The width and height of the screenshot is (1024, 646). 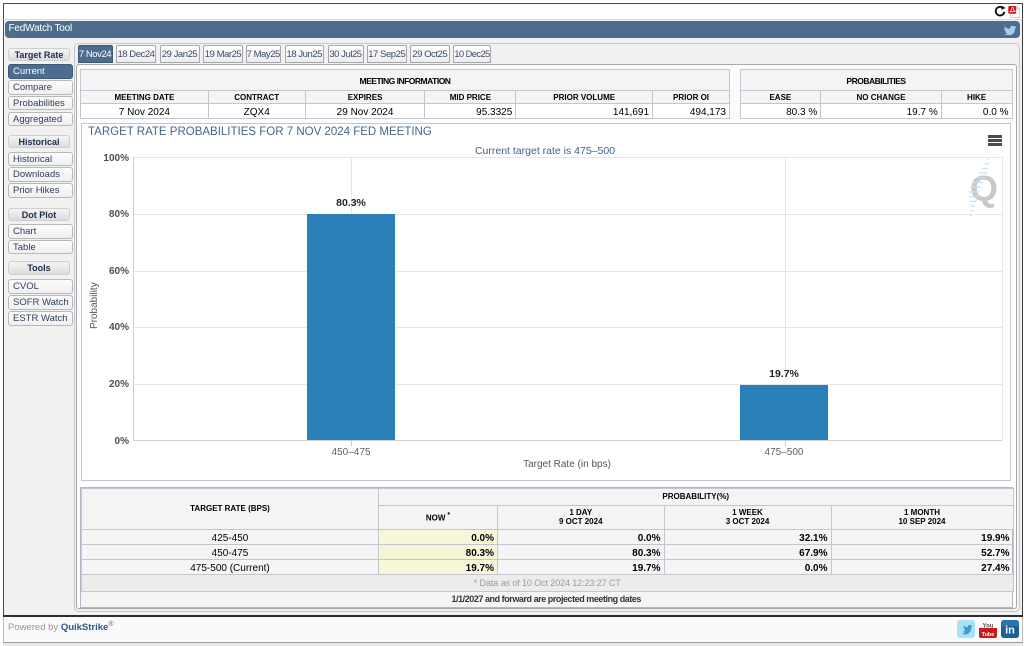 What do you see at coordinates (987, 635) in the screenshot?
I see `svg-text: Tube` at bounding box center [987, 635].